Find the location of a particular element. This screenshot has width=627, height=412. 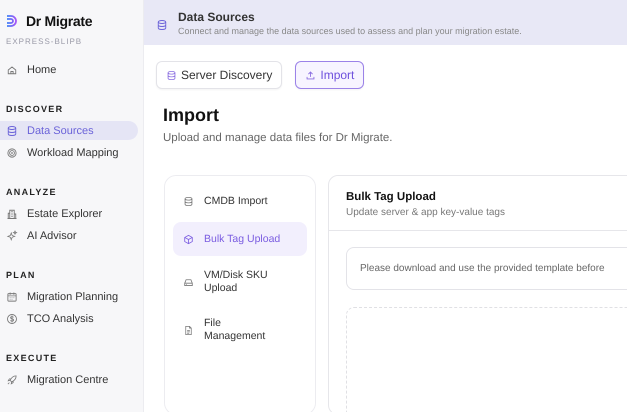

building-icon is located at coordinates (12, 214).